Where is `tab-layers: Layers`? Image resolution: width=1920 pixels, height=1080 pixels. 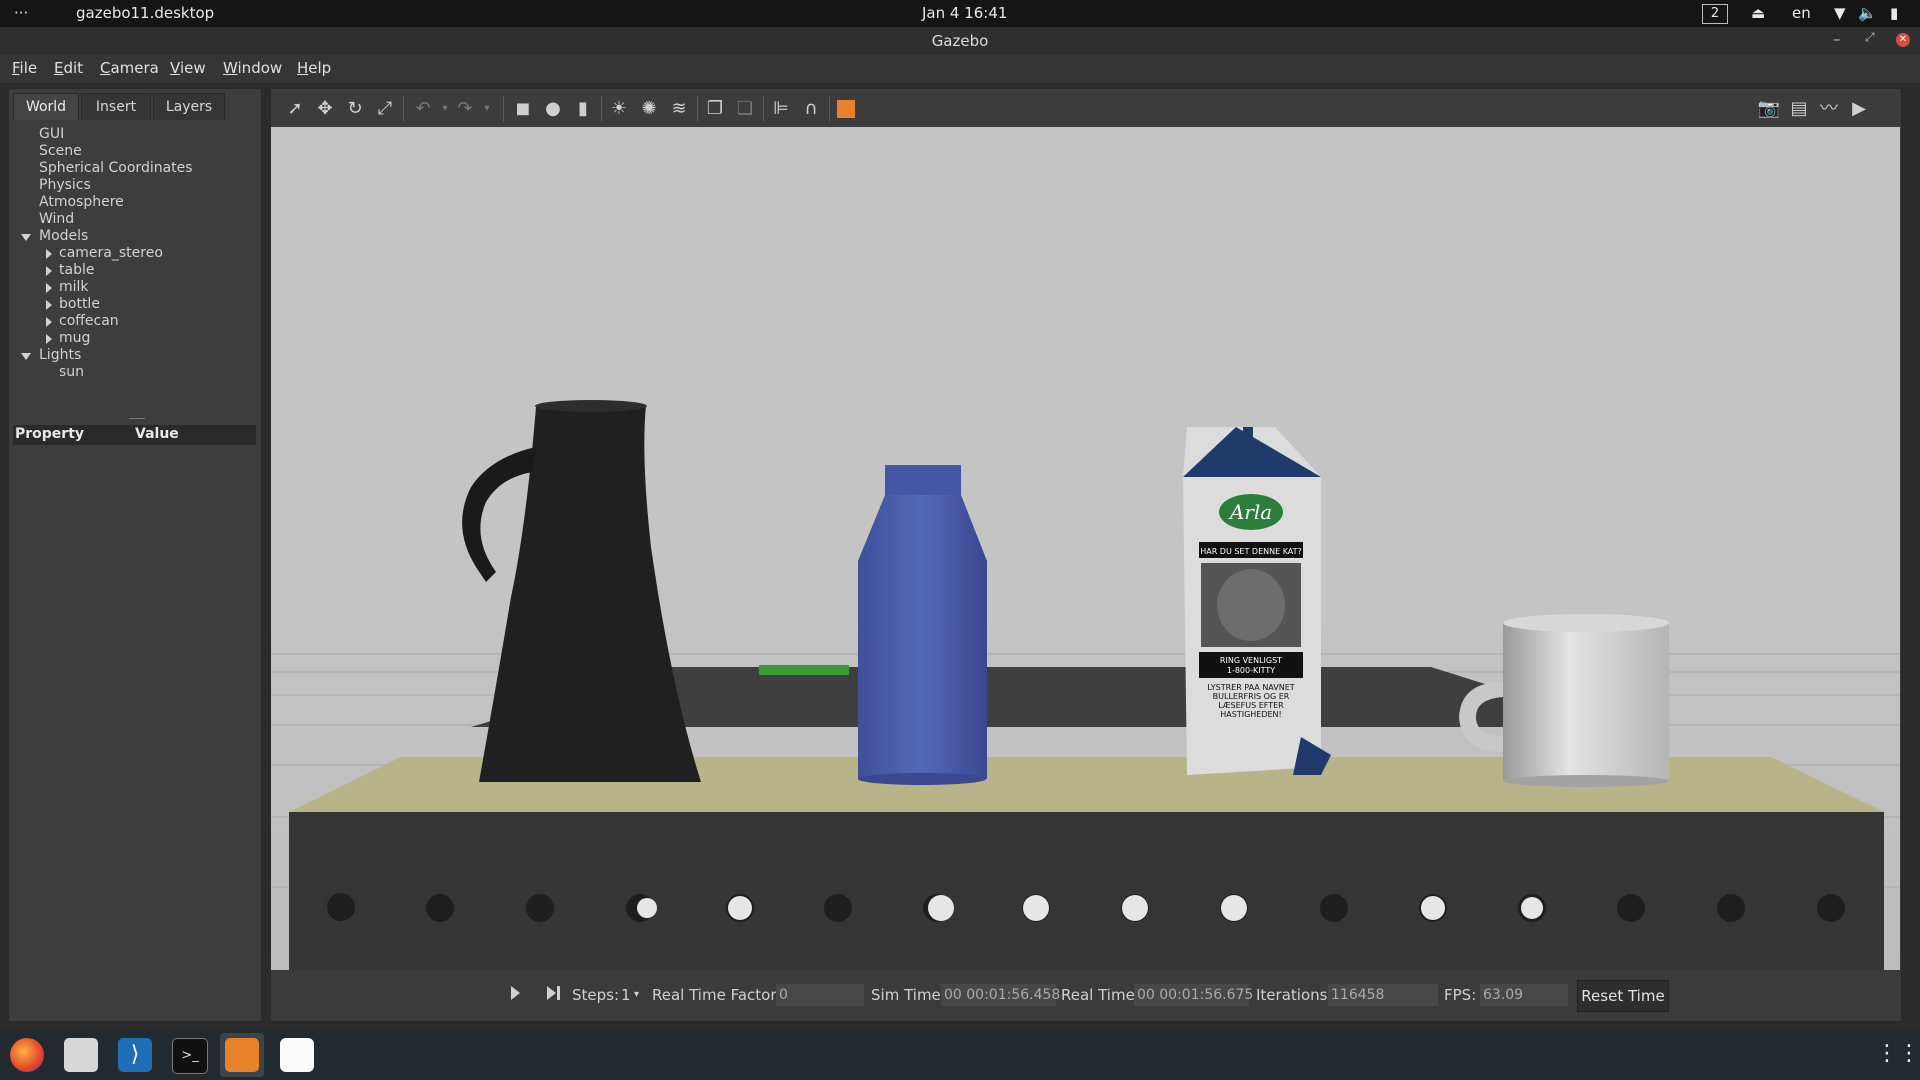 tab-layers: Layers is located at coordinates (189, 106).